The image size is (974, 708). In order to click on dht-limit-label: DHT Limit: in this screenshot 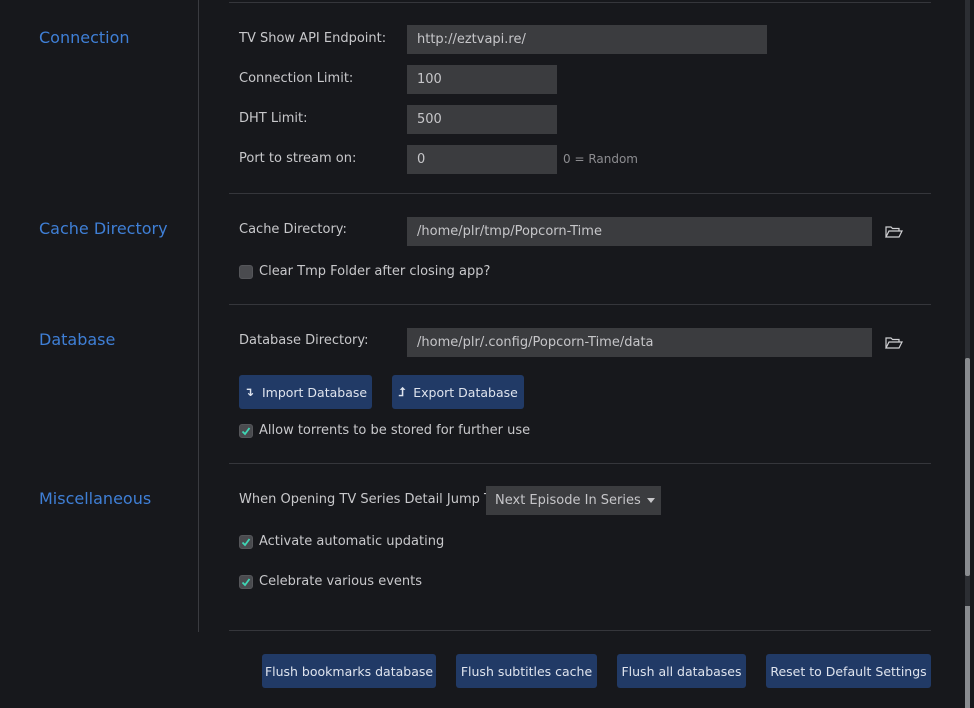, I will do `click(273, 118)`.